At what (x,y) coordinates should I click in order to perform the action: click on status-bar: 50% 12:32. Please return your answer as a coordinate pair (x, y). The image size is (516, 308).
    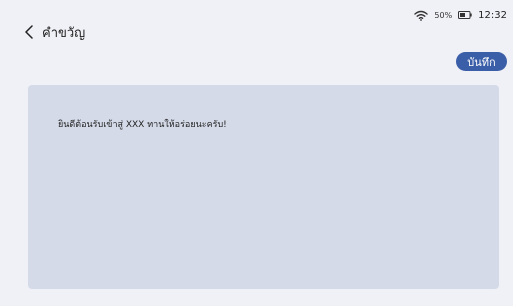
    Looking at the image, I should click on (460, 15).